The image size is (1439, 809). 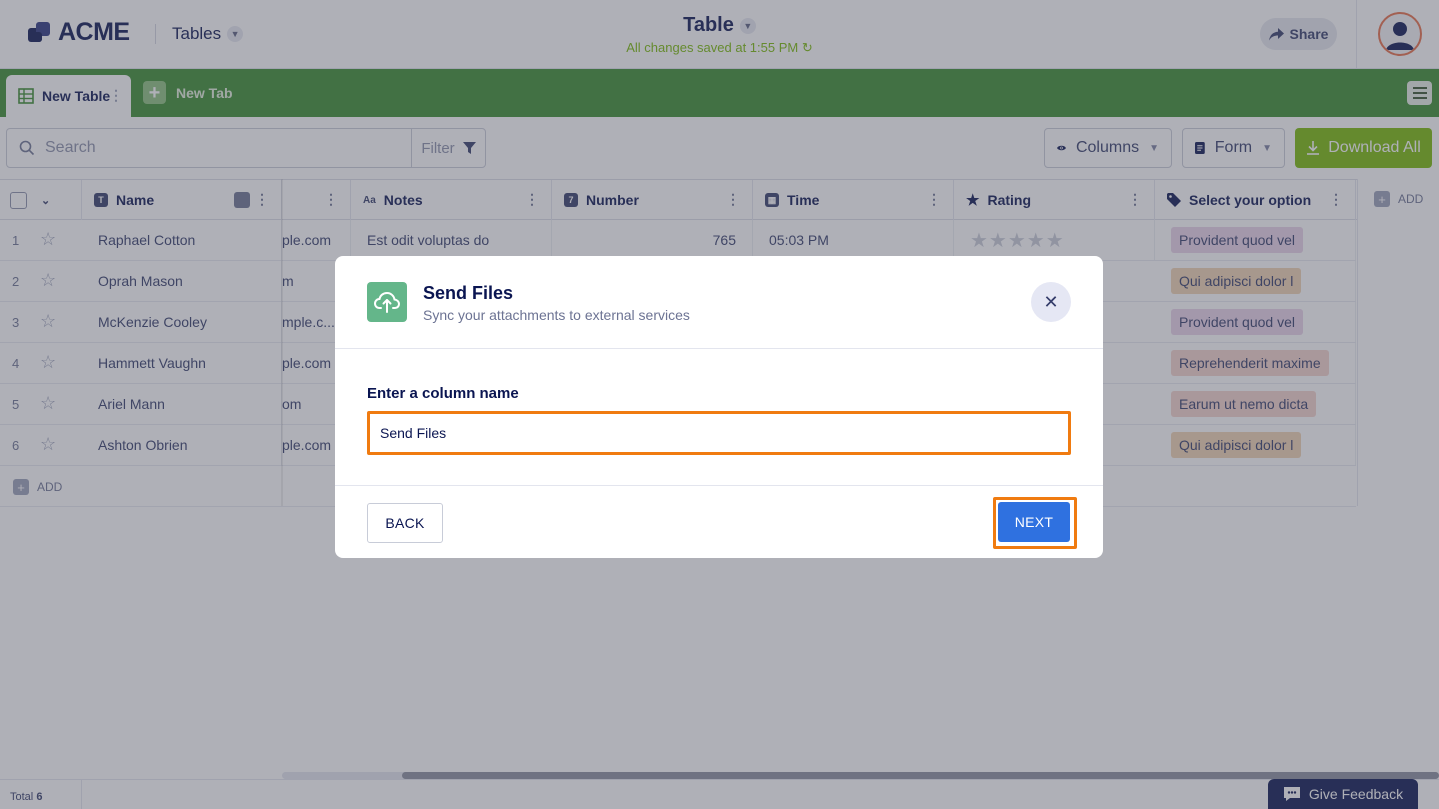 I want to click on next-button: NEXT, so click(x=1034, y=522).